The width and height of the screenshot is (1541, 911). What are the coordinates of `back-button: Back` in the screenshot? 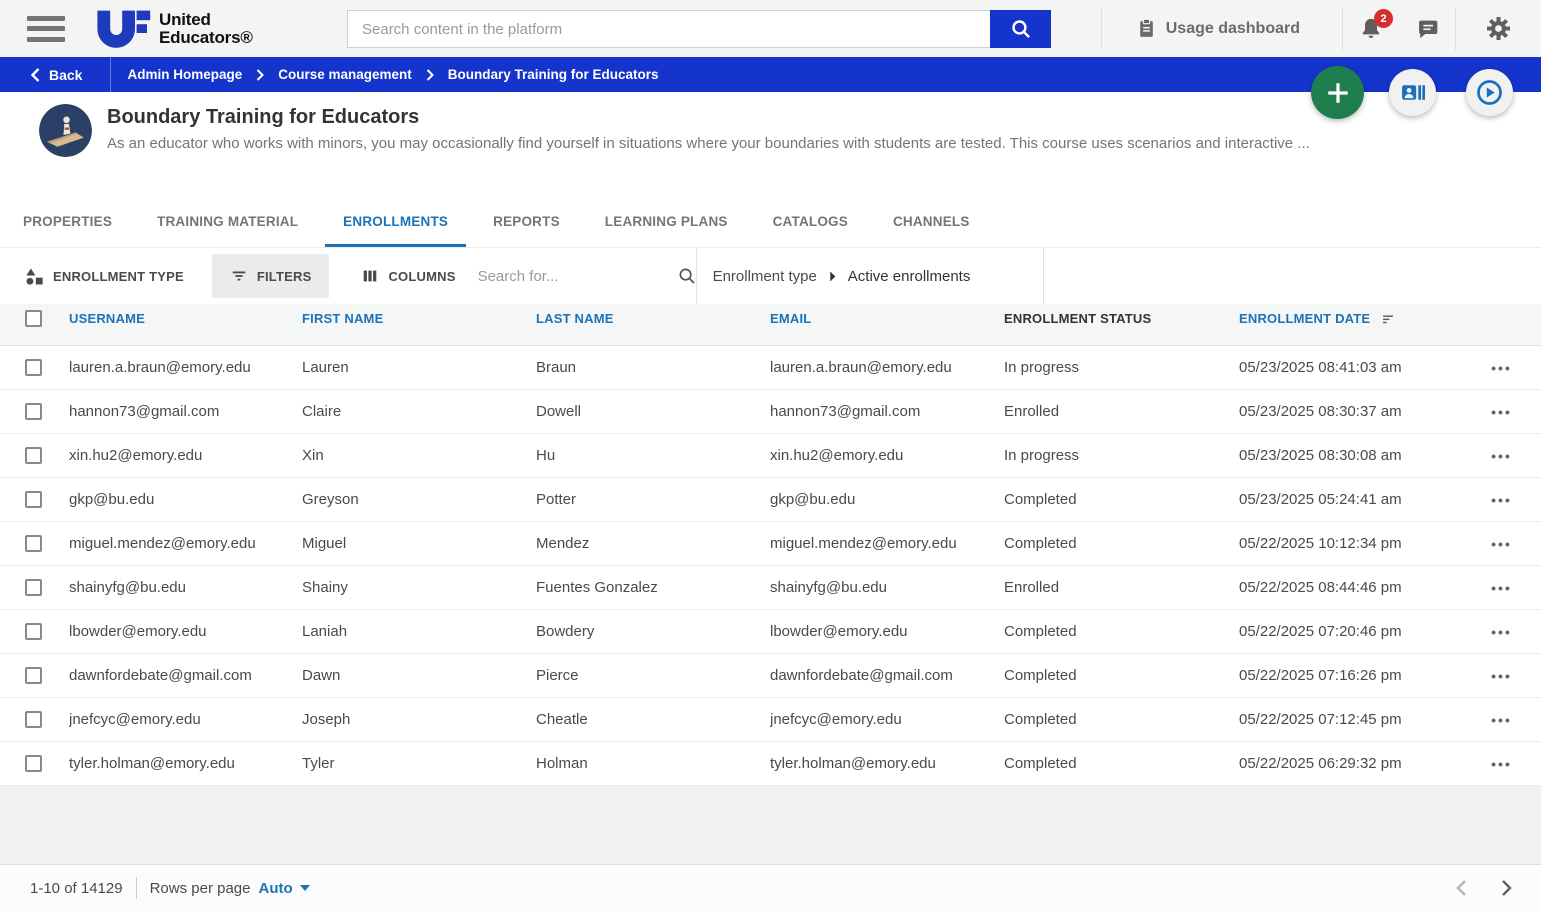 It's located at (55, 74).